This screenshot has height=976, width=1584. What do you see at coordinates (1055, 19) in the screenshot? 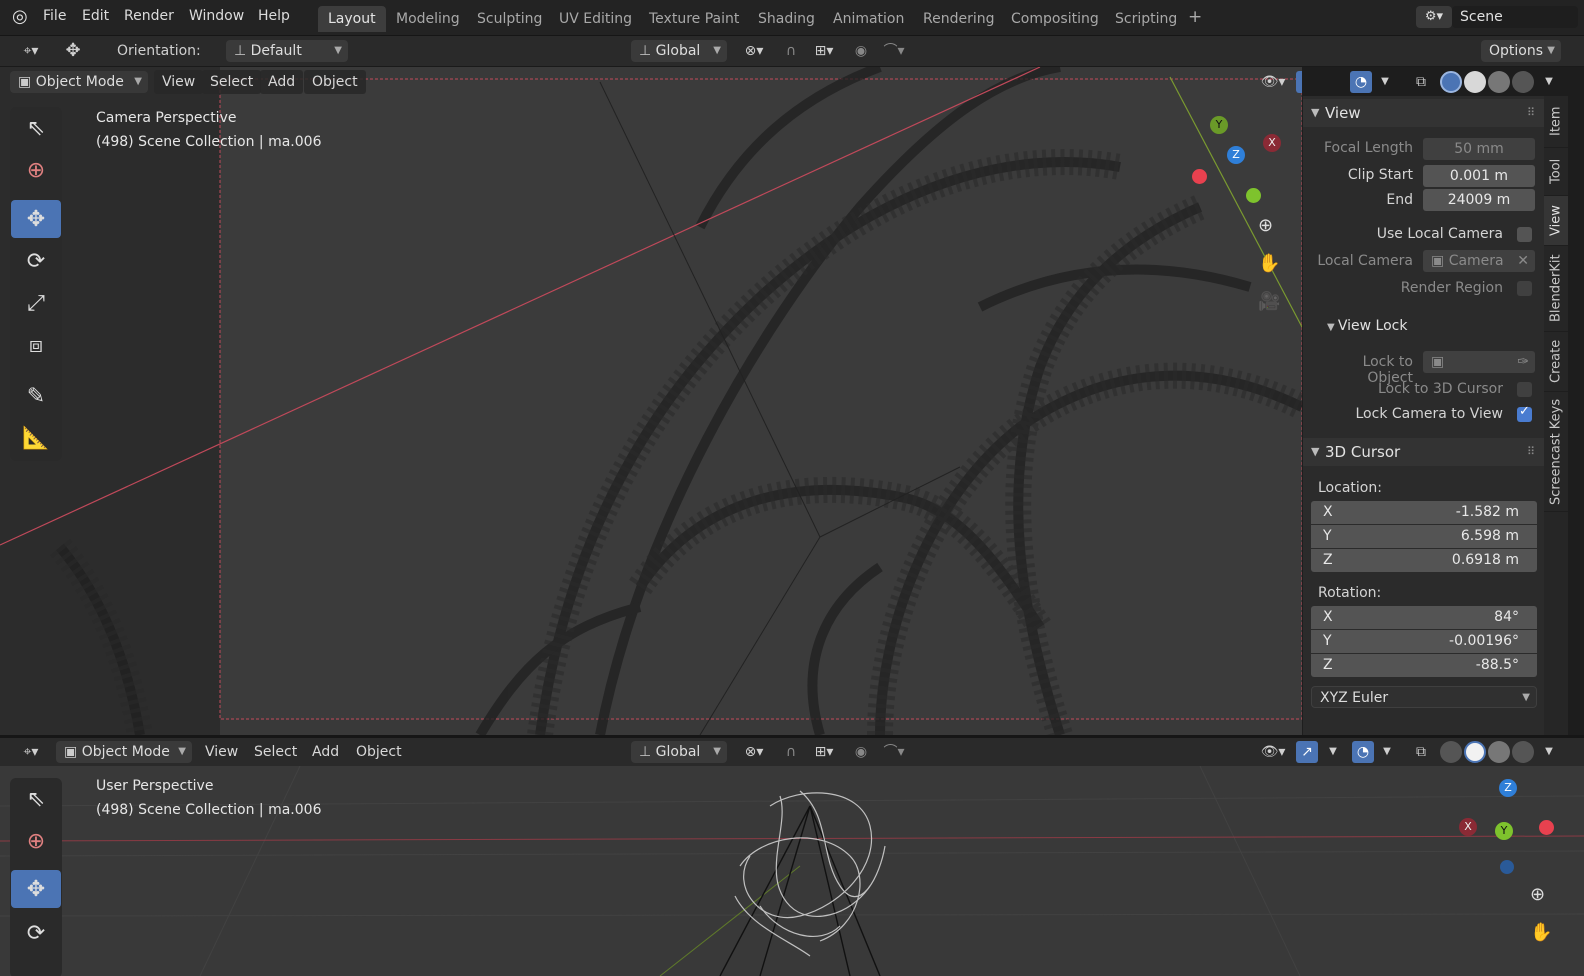
I see `tab-compositing: Compositing` at bounding box center [1055, 19].